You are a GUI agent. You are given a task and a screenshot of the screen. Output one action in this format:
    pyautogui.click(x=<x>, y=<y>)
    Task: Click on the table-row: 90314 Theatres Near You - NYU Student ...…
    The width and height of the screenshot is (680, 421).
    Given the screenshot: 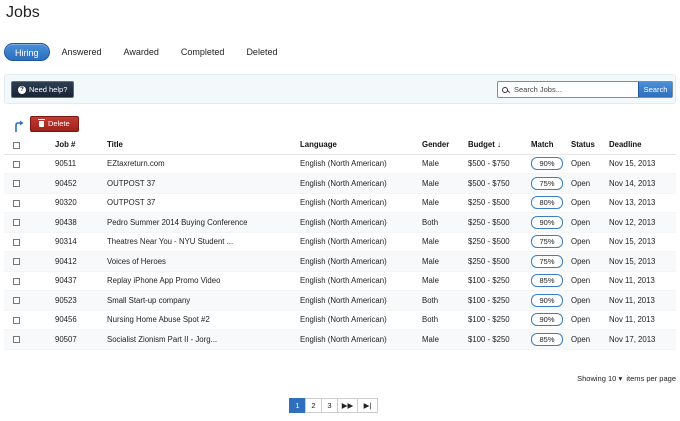 What is the action you would take?
    pyautogui.click(x=340, y=242)
    